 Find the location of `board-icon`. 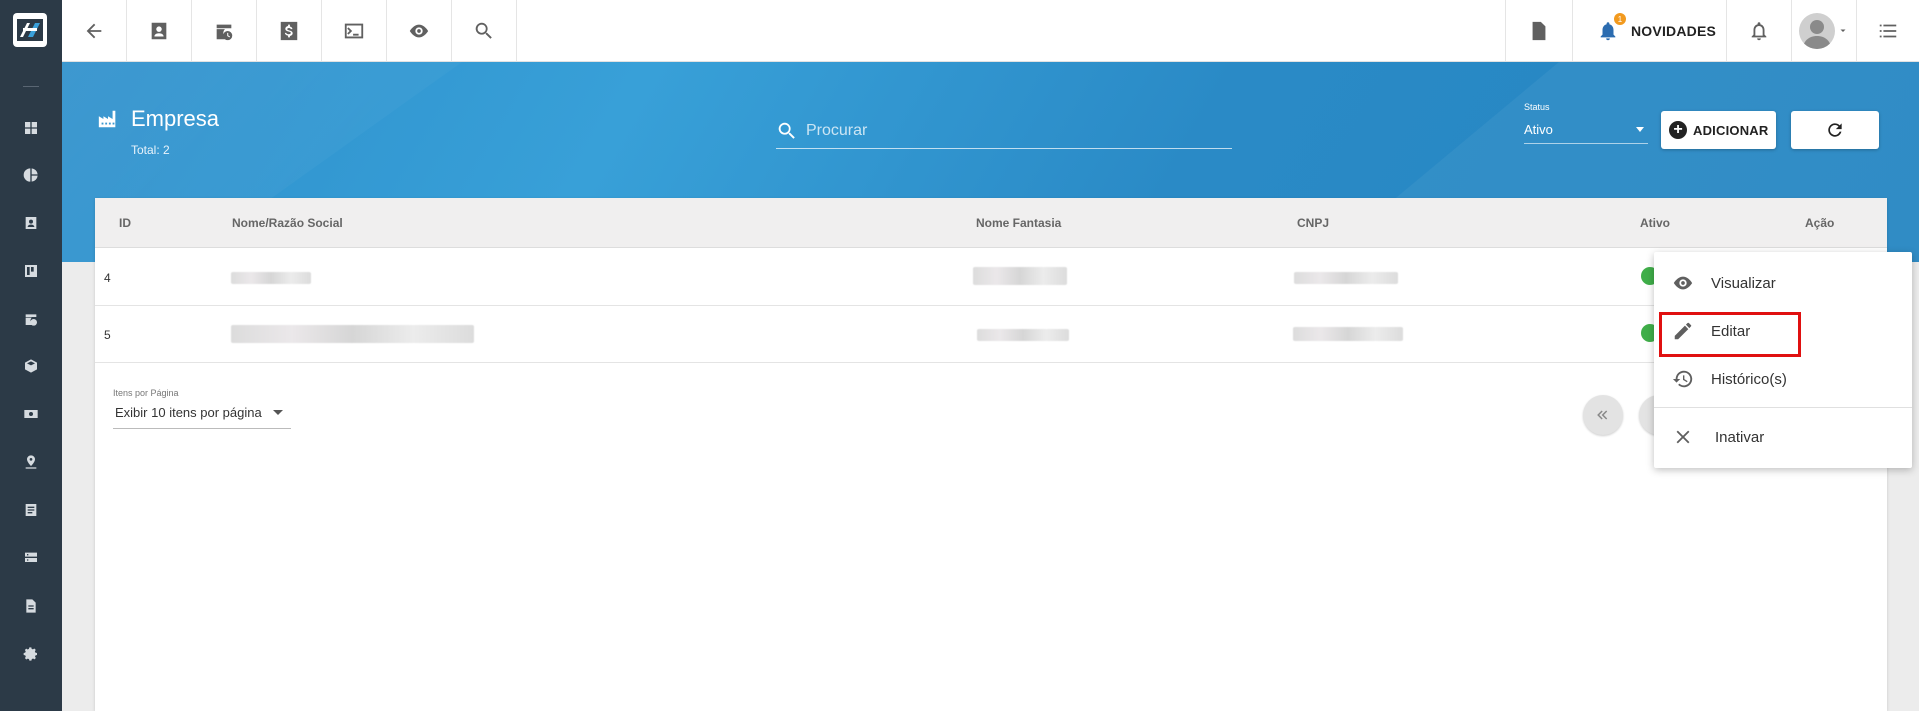

board-icon is located at coordinates (31, 271).